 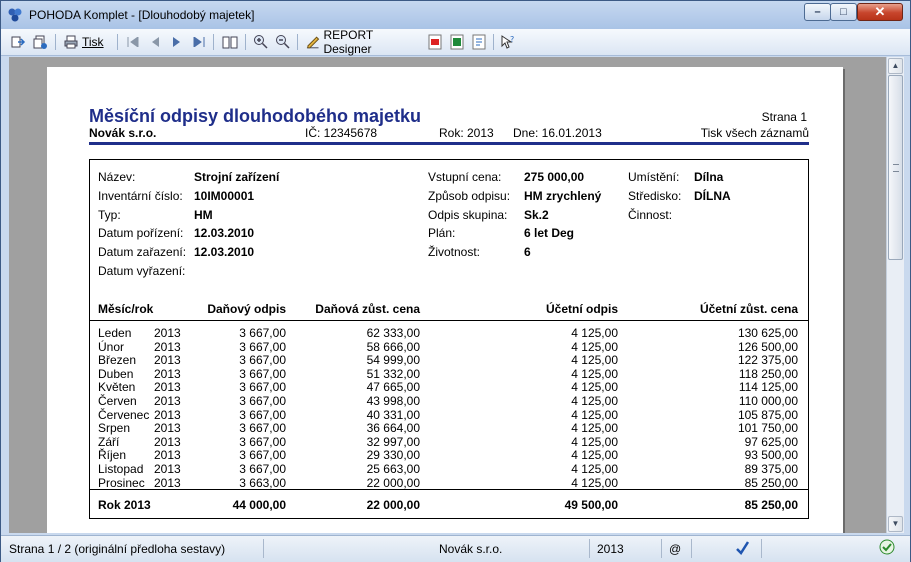 What do you see at coordinates (393, 469) in the screenshot?
I see `row-tax-residual: 25 663,00` at bounding box center [393, 469].